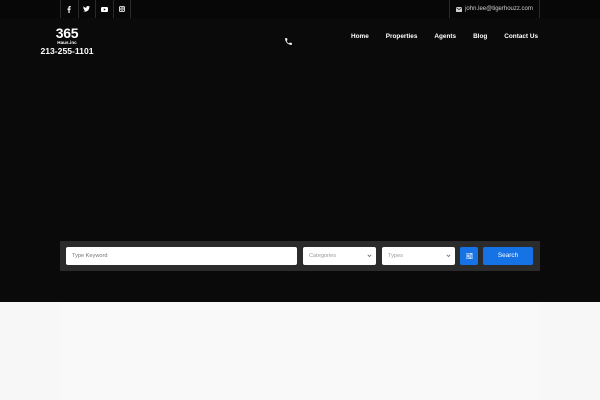 This screenshot has width=600, height=400. What do you see at coordinates (521, 37) in the screenshot?
I see `nav-contact-us: Contact Us` at bounding box center [521, 37].